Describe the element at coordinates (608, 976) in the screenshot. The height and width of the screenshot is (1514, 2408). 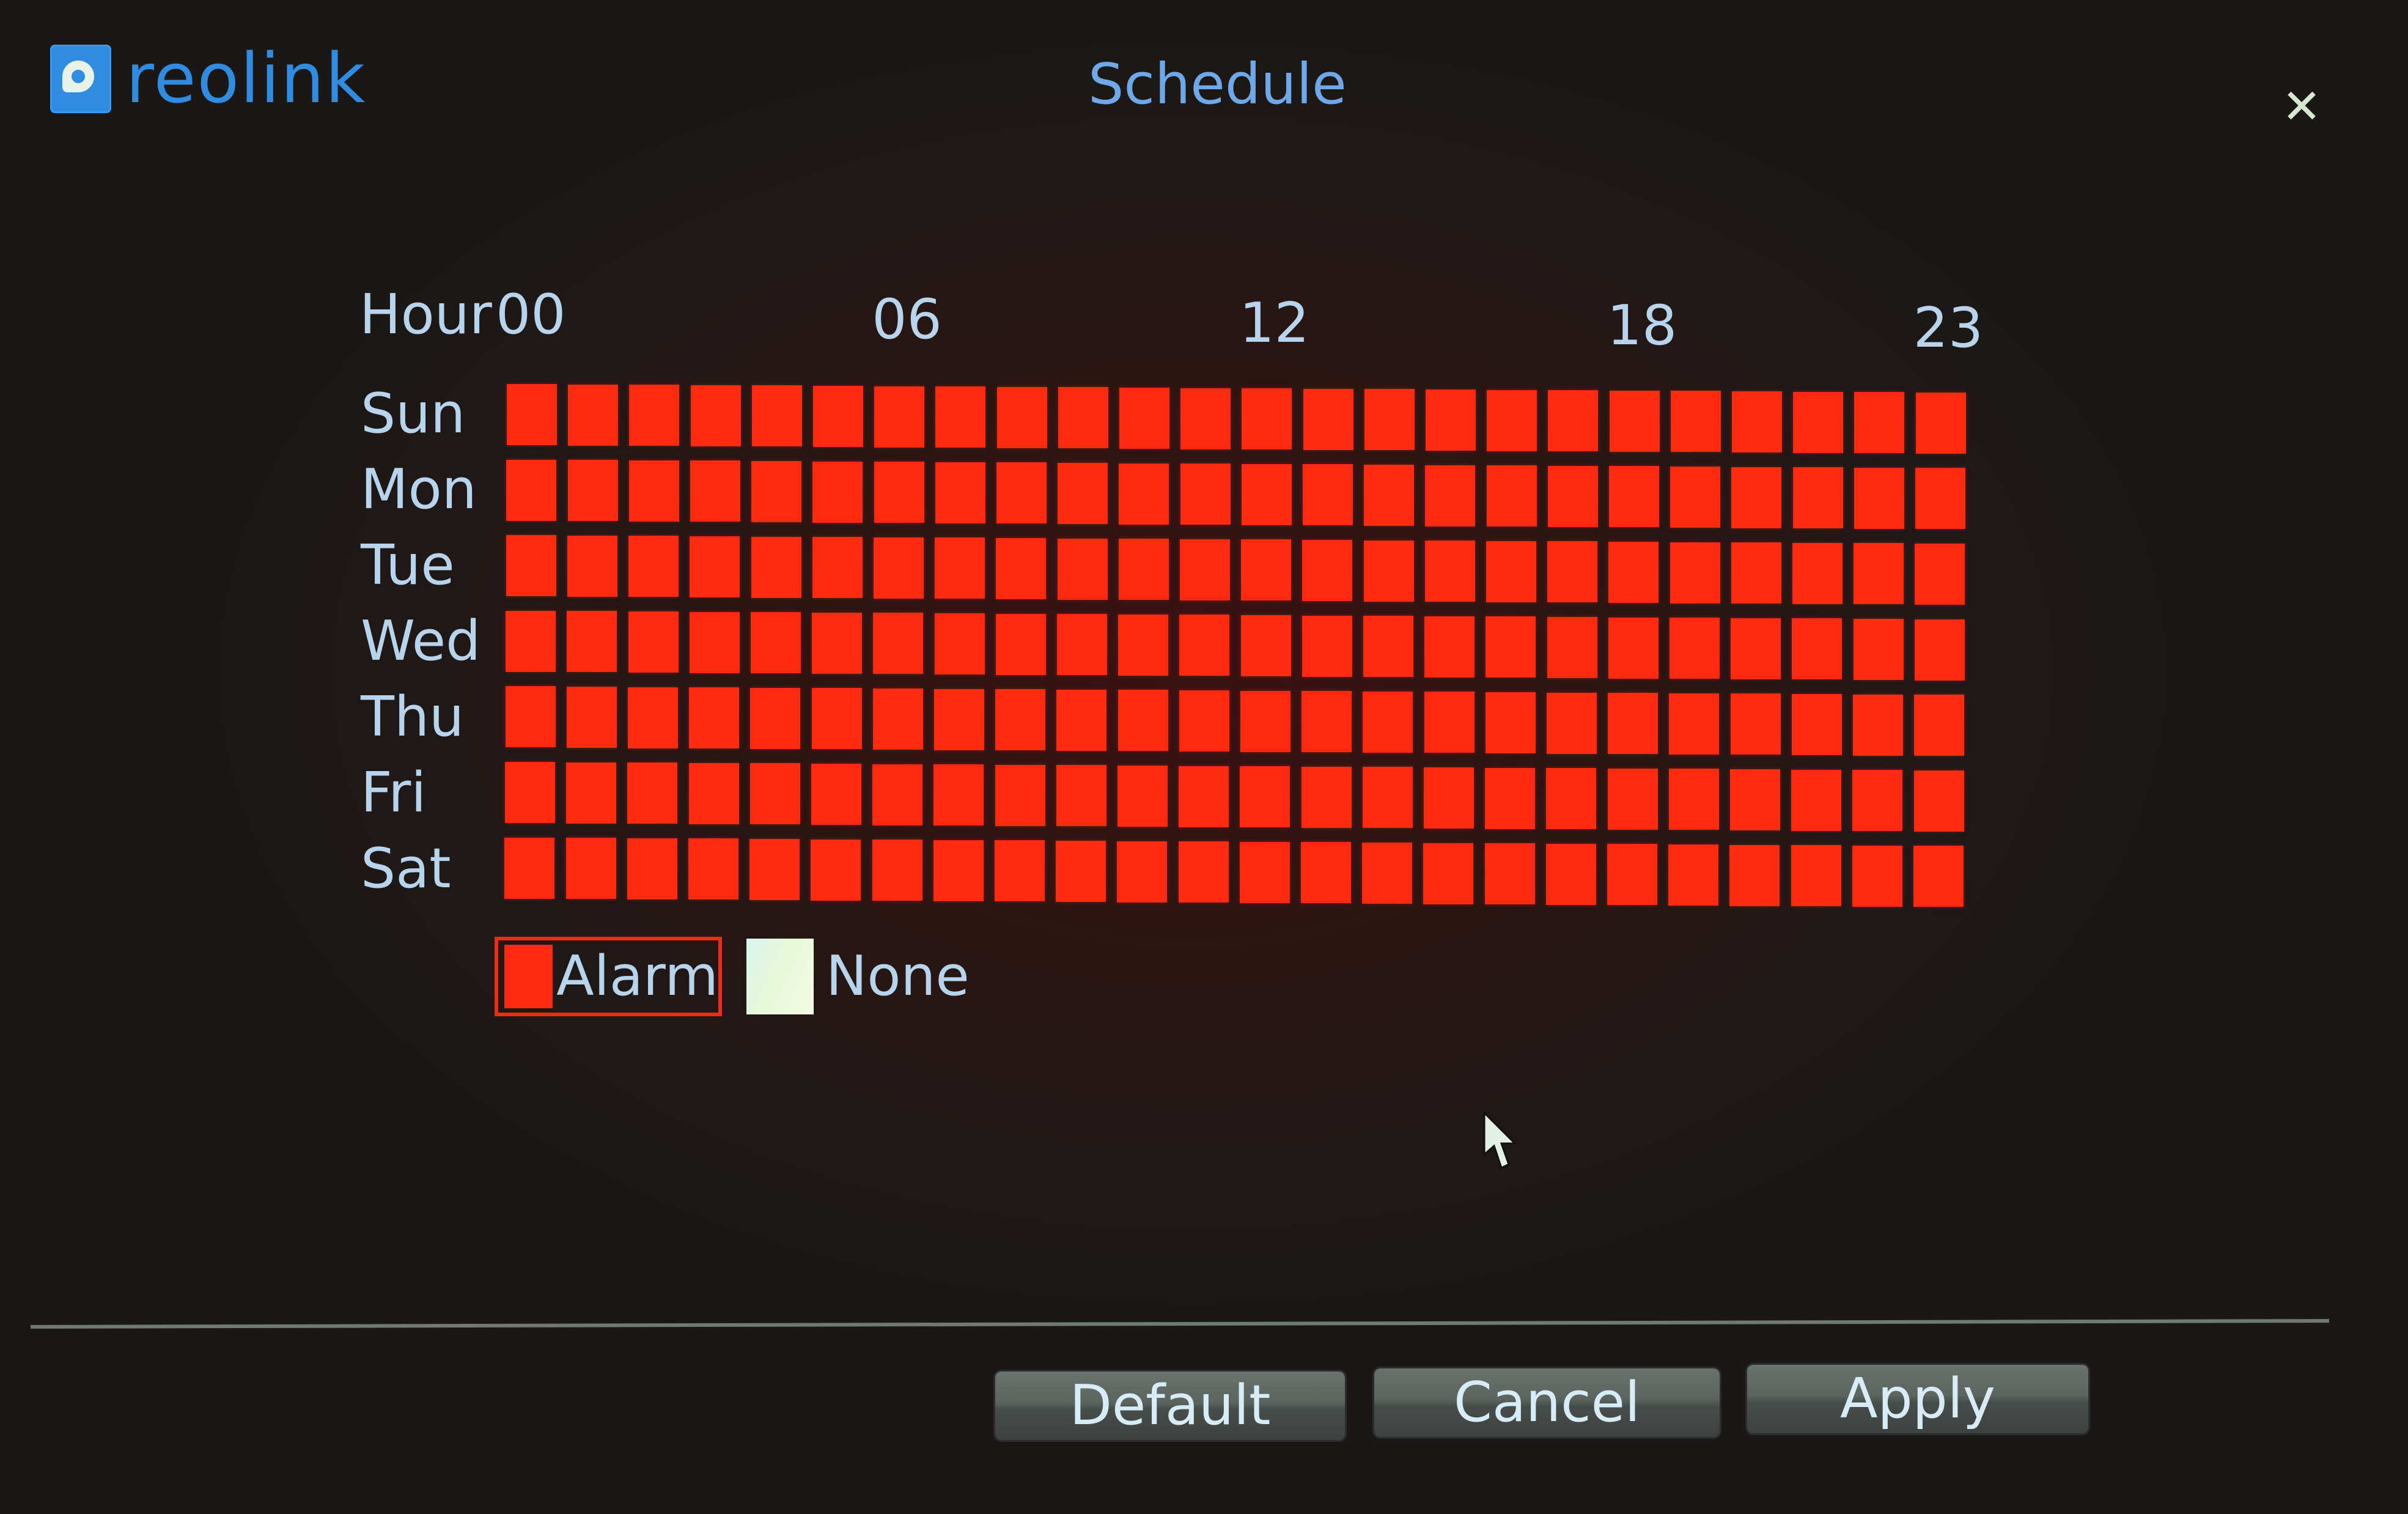
I see `legend-alarm-option: Alarm` at that location.